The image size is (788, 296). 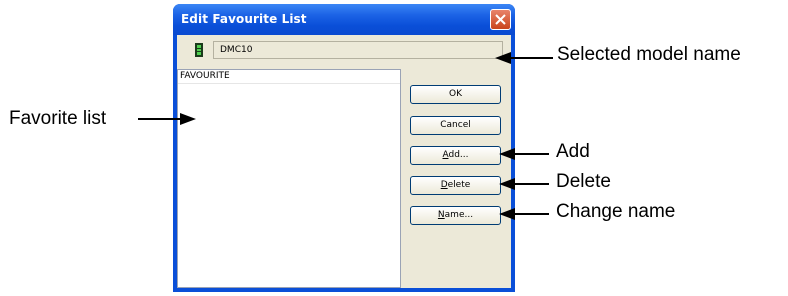 I want to click on title-bar: Edit Favourite List, so click(x=344, y=19).